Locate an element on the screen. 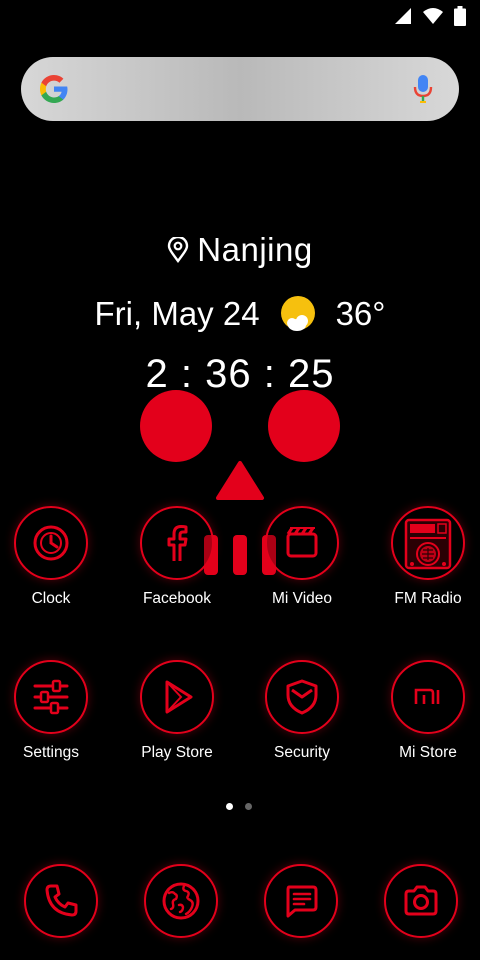 This screenshot has width=480, height=960. app-play-store: Play Store is located at coordinates (177, 711).